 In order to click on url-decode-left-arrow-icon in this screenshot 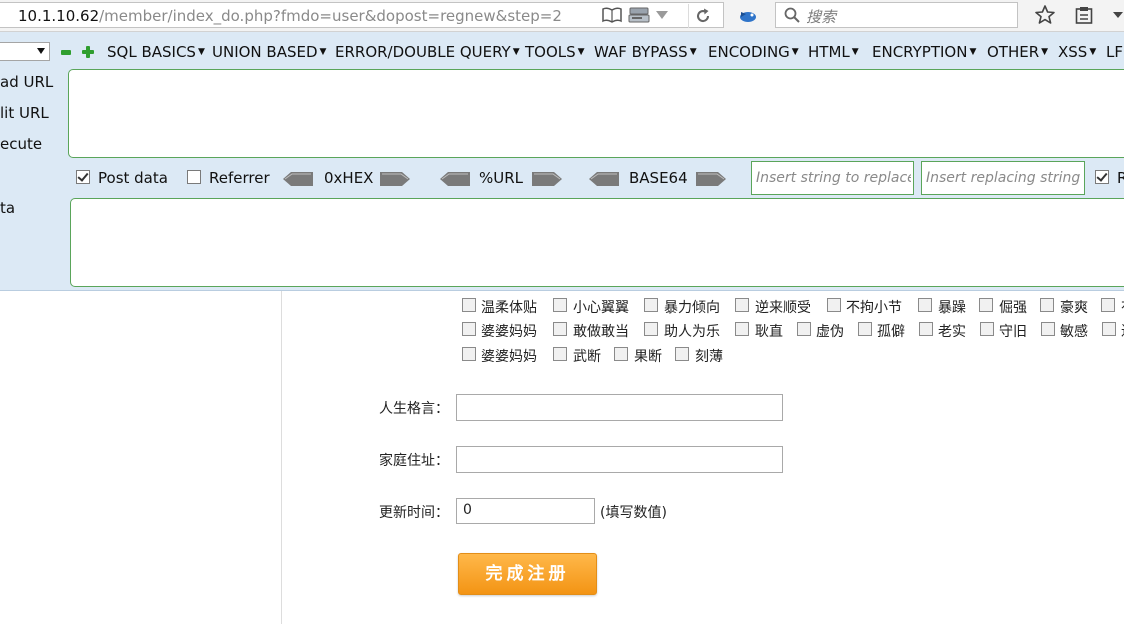, I will do `click(455, 180)`.